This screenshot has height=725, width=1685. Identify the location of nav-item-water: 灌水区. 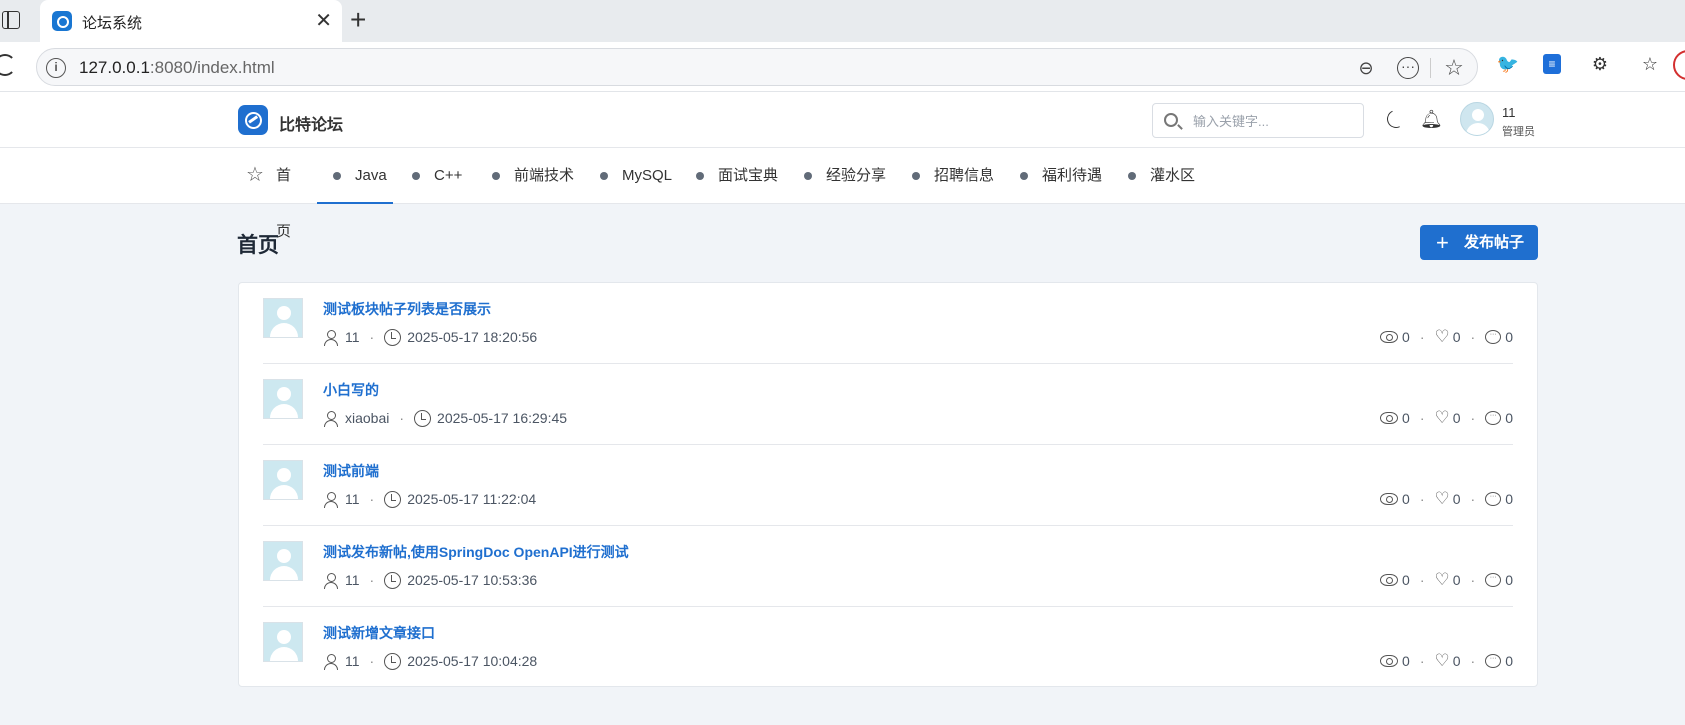
(1171, 176).